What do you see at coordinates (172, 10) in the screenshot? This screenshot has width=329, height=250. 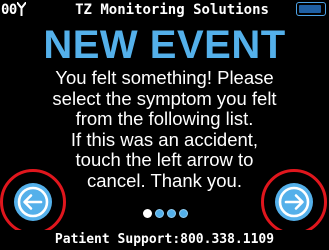 I see `app-title: TZ Monitoring Solutions` at bounding box center [172, 10].